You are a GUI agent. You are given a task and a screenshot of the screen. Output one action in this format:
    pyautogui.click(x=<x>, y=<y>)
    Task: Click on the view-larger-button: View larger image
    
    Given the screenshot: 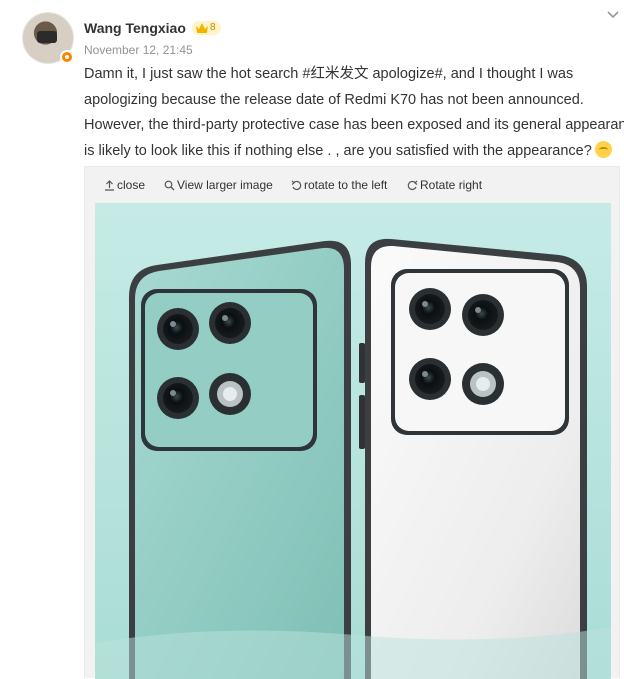 What is the action you would take?
    pyautogui.click(x=218, y=185)
    